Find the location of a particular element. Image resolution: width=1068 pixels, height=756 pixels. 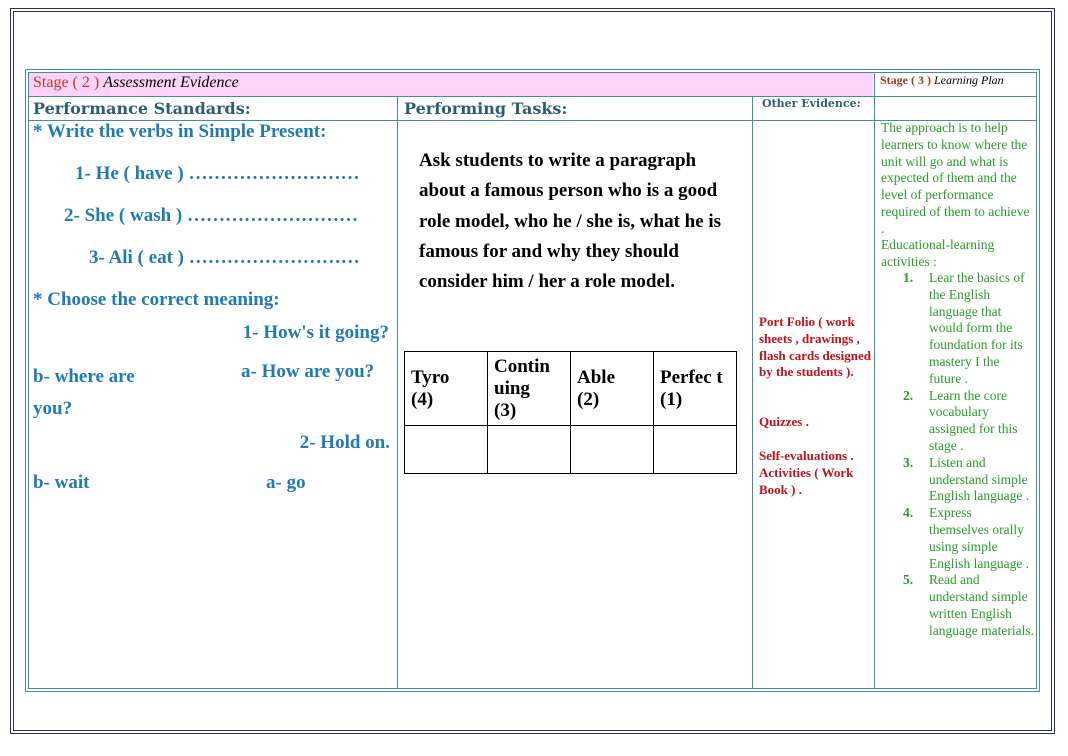

rubric-score: (4) is located at coordinates (422, 399).